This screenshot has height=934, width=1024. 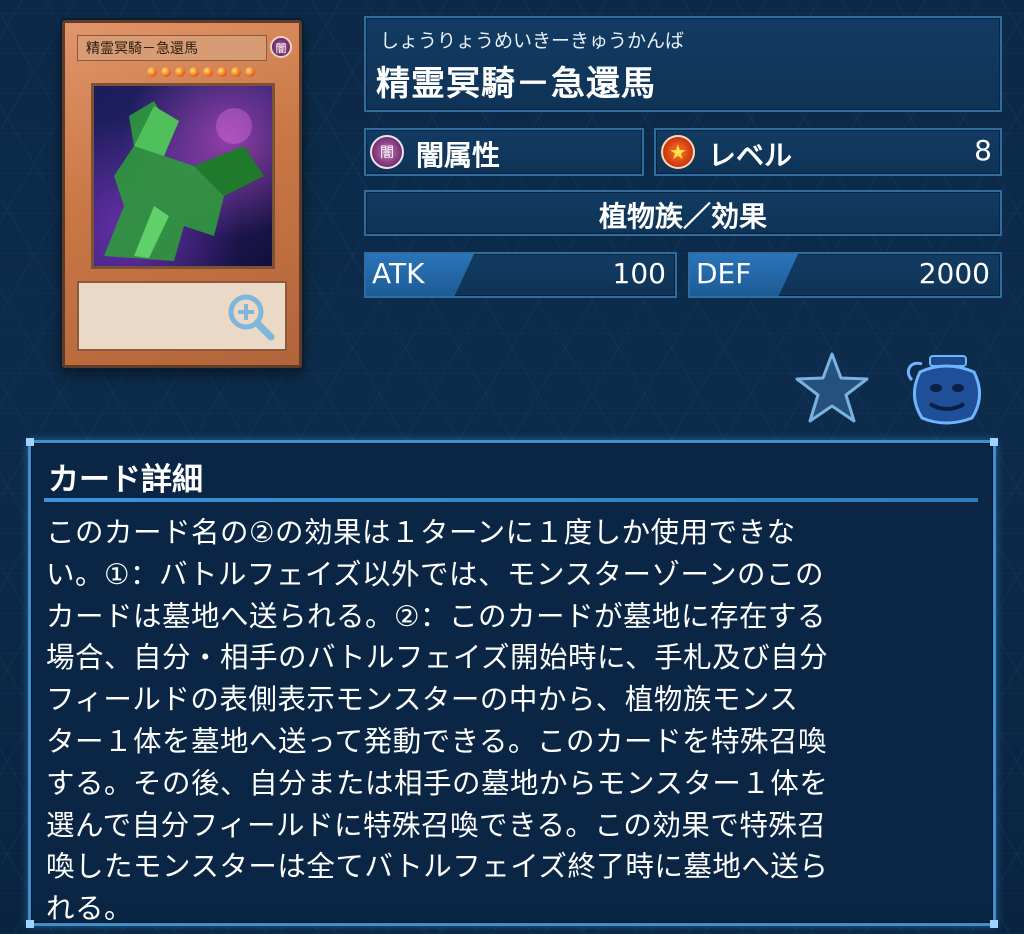 What do you see at coordinates (639, 273) in the screenshot?
I see `atk-value: 100` at bounding box center [639, 273].